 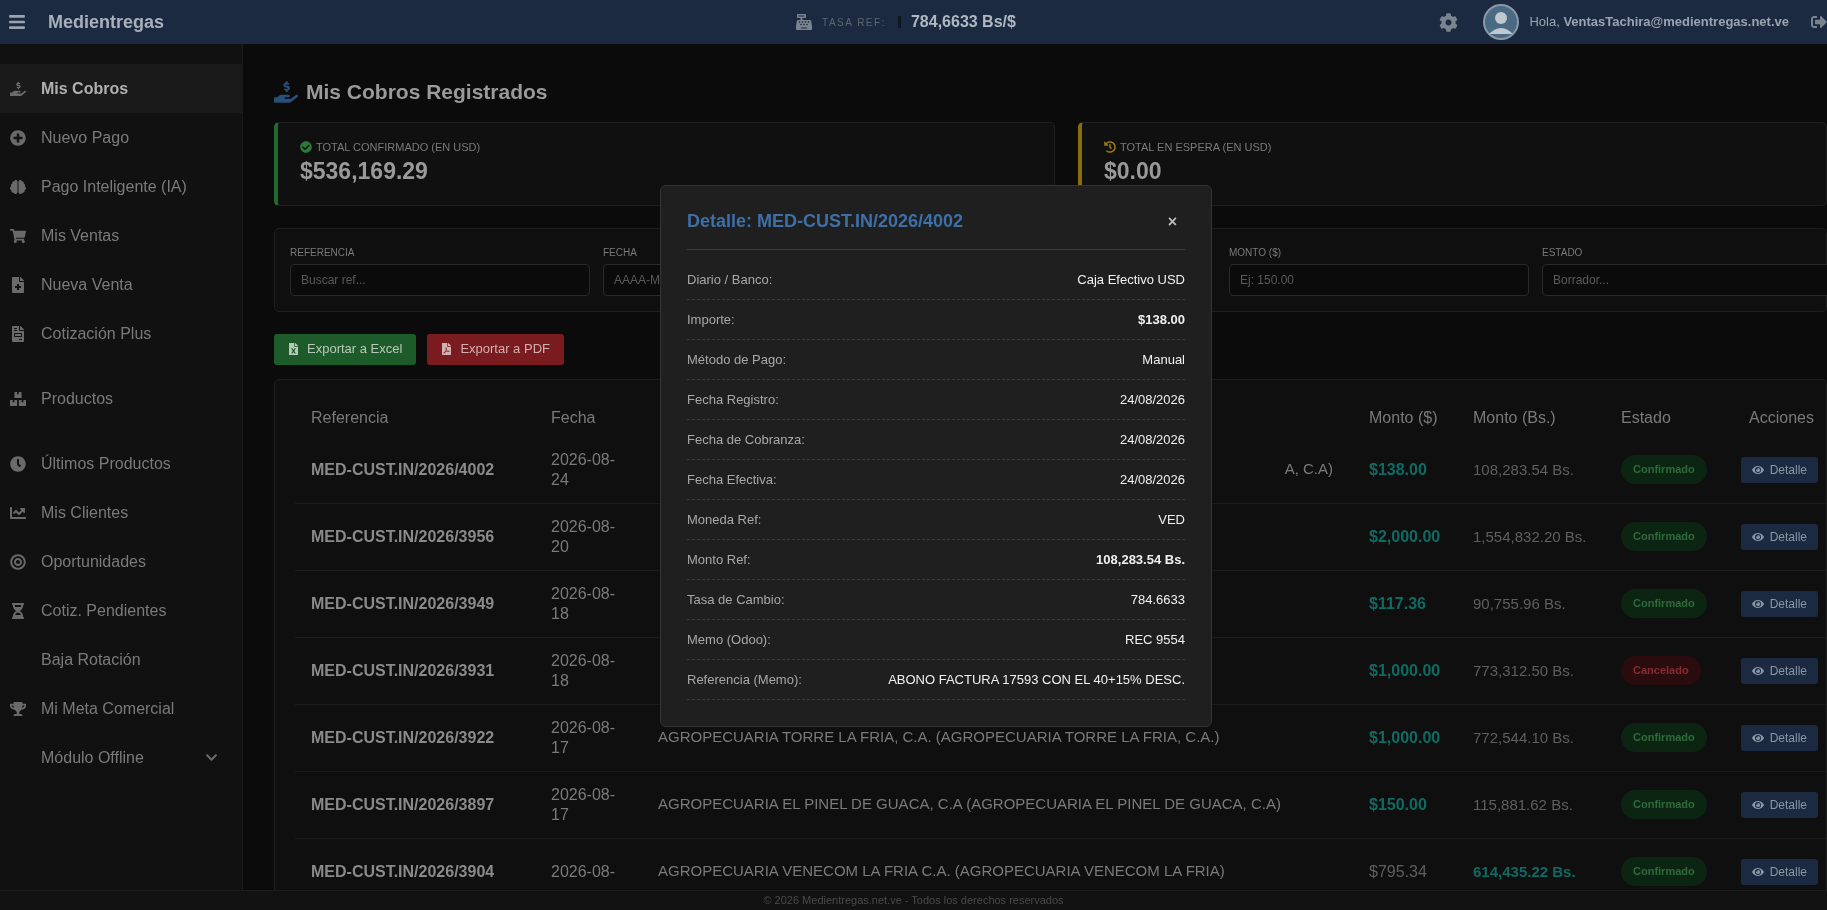 What do you see at coordinates (121, 463) in the screenshot?
I see `sidebar-item: Últimos Productos` at bounding box center [121, 463].